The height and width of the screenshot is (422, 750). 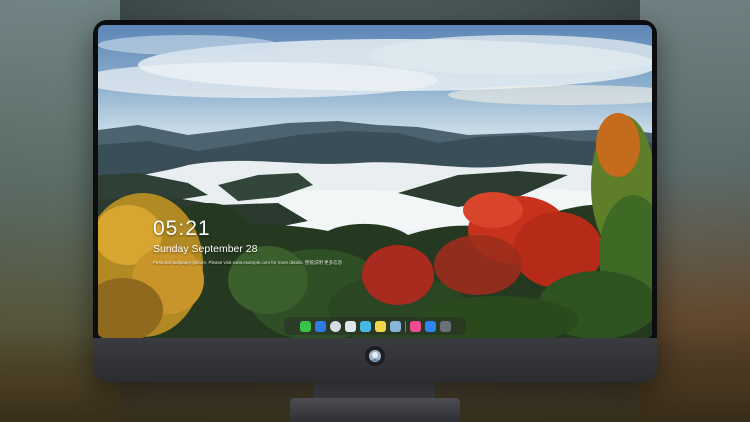 What do you see at coordinates (305, 326) in the screenshot?
I see `messages-icon` at bounding box center [305, 326].